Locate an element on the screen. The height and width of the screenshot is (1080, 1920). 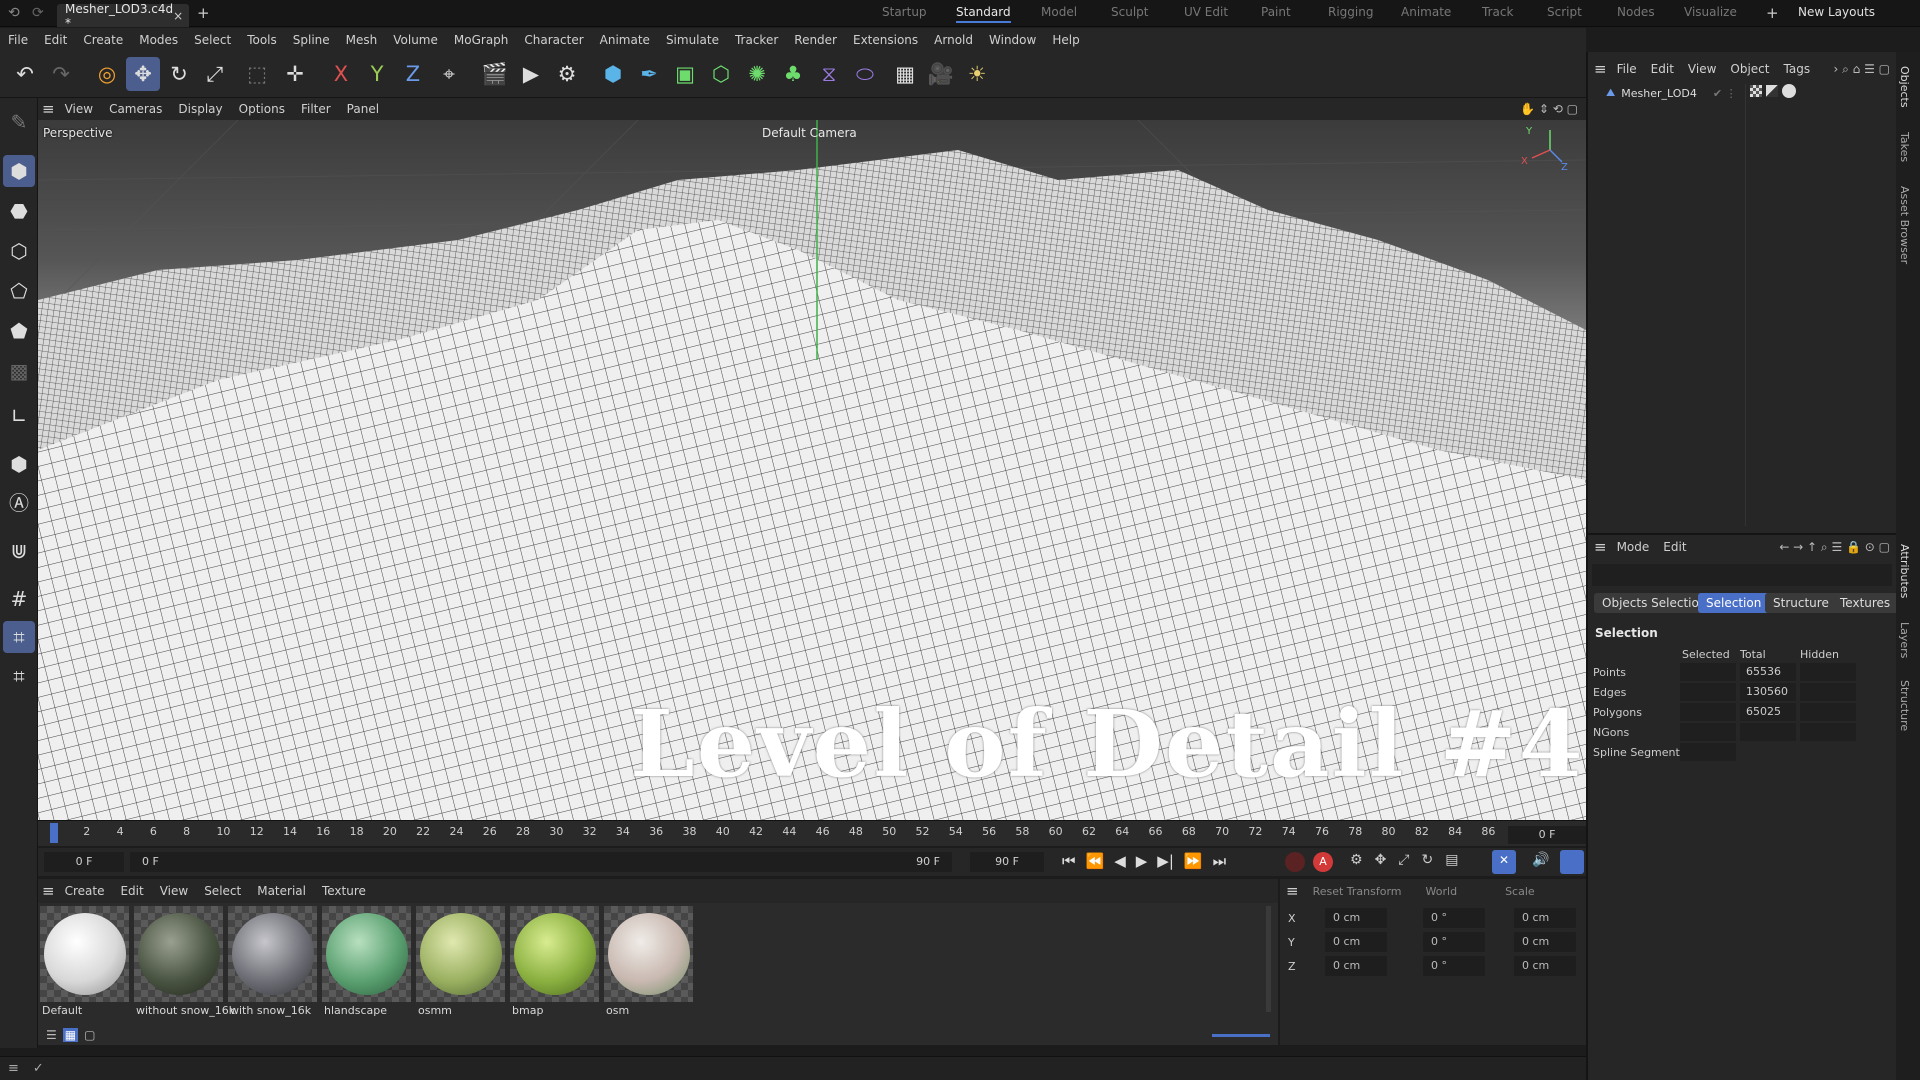
coordinate-space-select: World is located at coordinates (1442, 891).